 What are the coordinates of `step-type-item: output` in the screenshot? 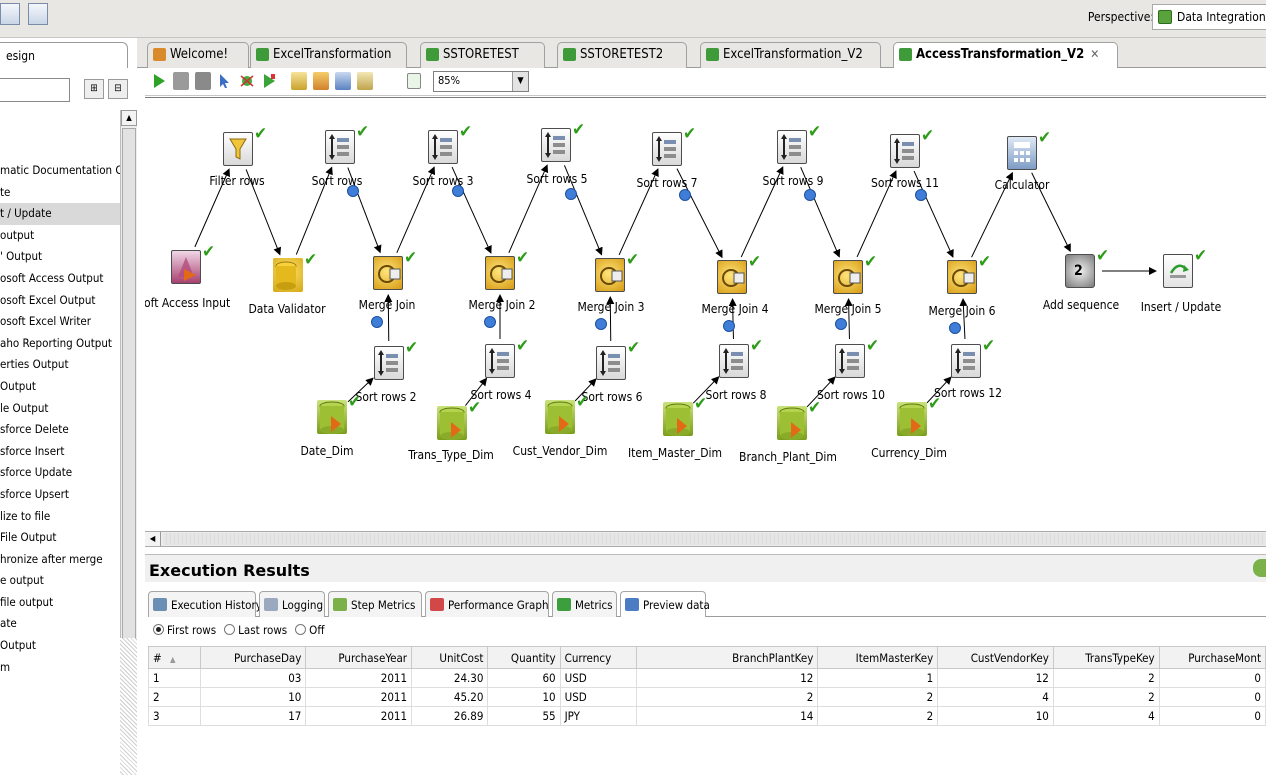 It's located at (60, 236).